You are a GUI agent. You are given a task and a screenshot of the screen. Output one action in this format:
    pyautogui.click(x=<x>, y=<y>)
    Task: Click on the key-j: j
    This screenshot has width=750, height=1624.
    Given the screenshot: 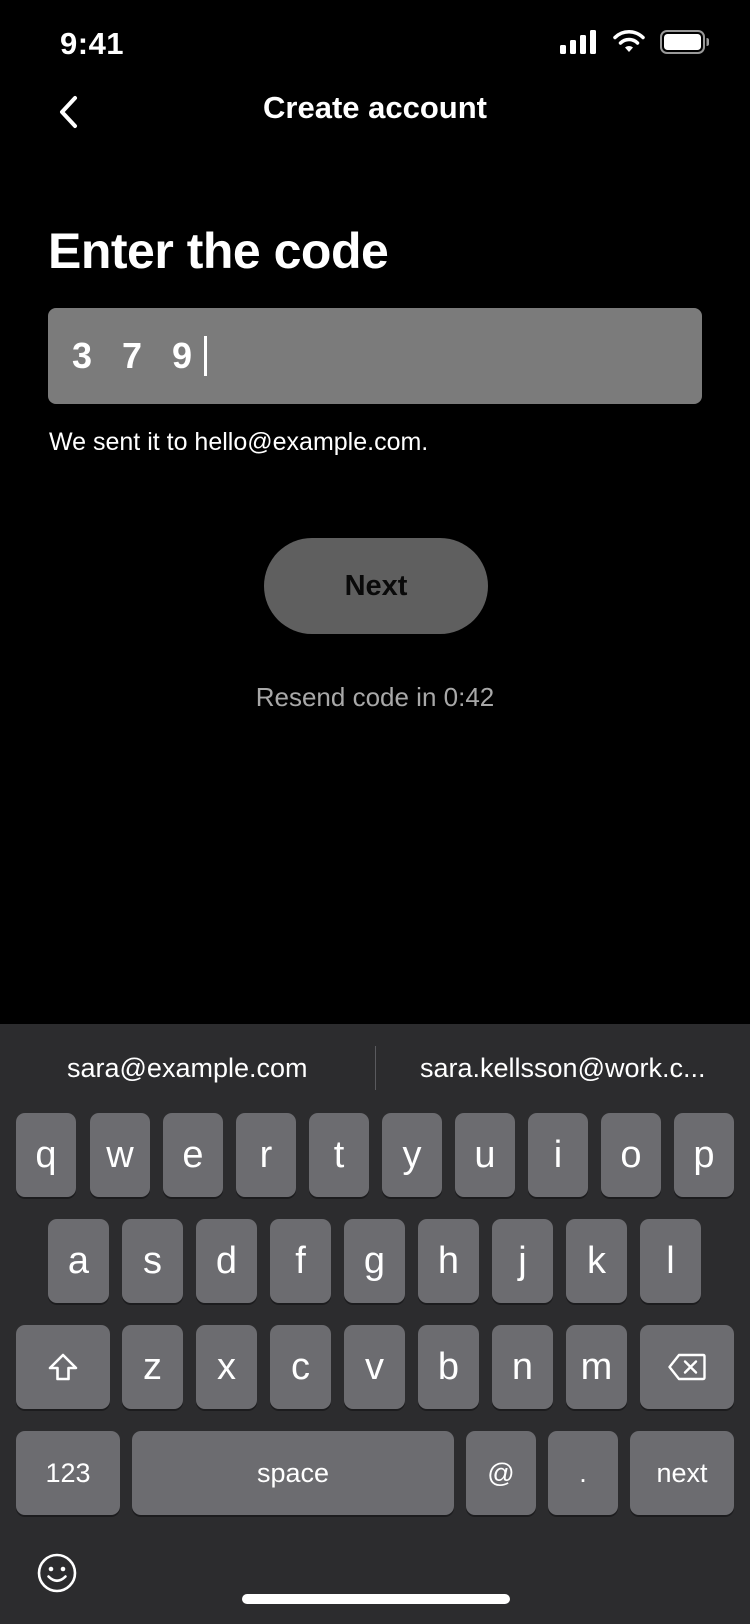 What is the action you would take?
    pyautogui.click(x=522, y=1261)
    